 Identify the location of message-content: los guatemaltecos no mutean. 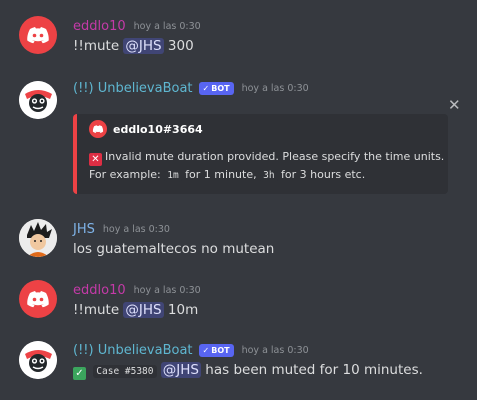
(173, 249).